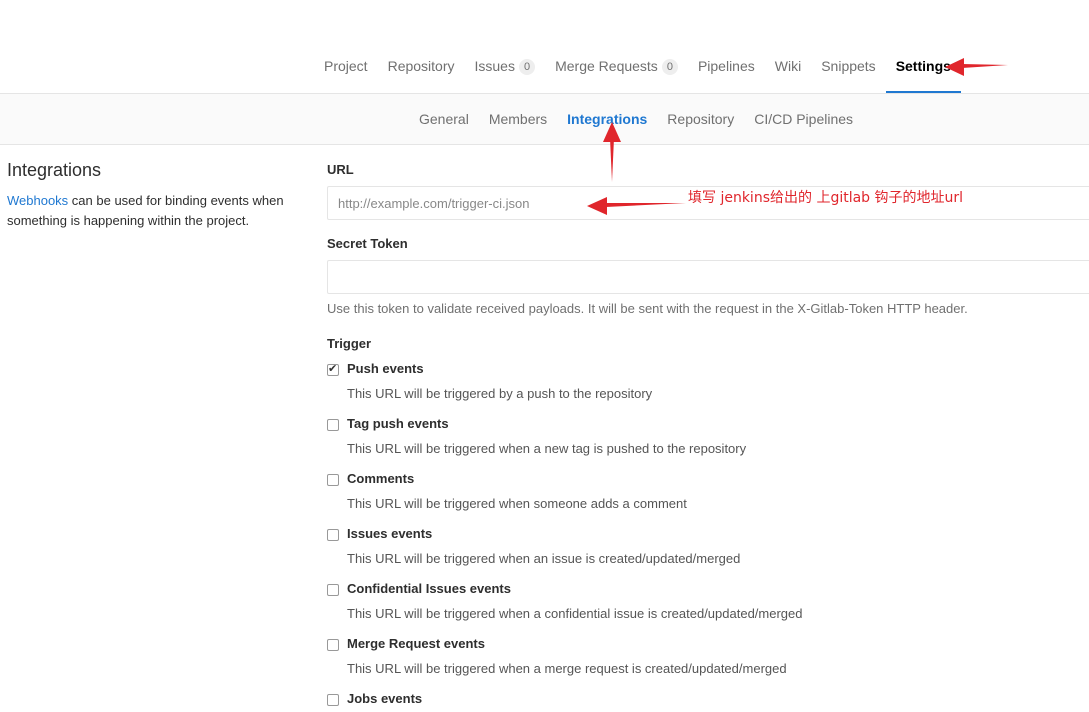  I want to click on nav-issues-label: Issues, so click(494, 66).